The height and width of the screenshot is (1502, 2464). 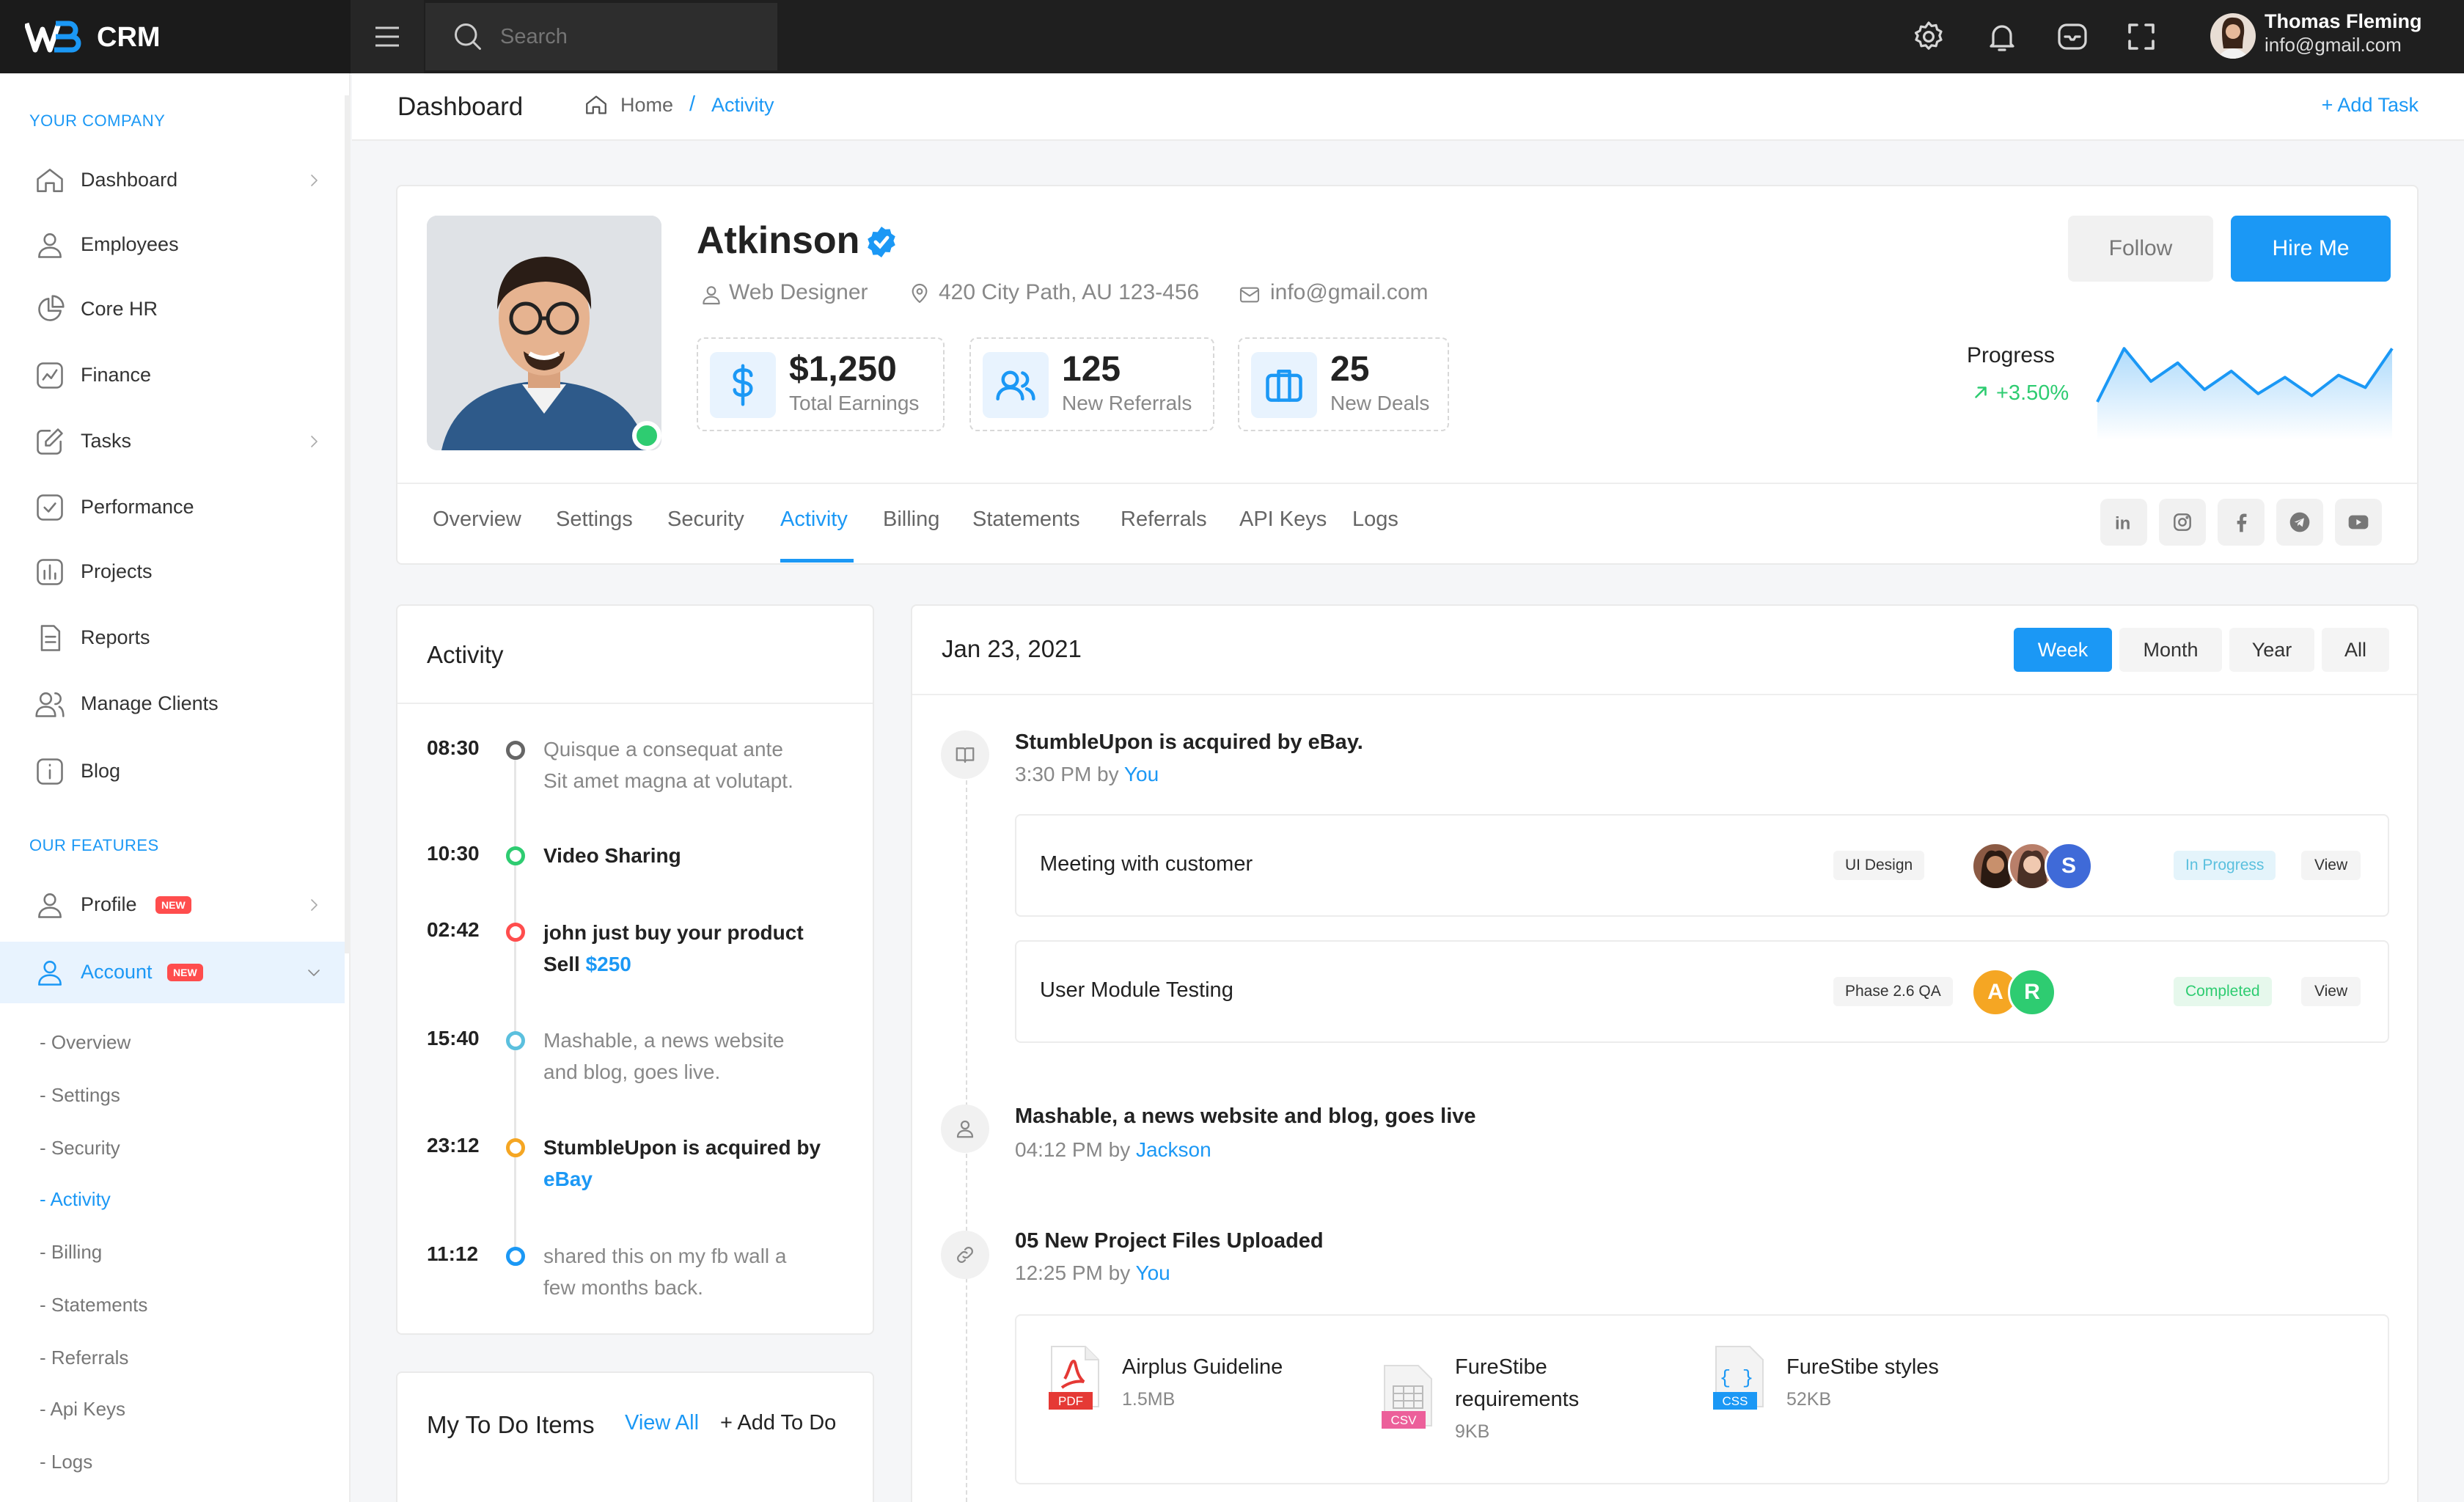 I want to click on sidebar-item-performance: Performance, so click(x=172, y=508).